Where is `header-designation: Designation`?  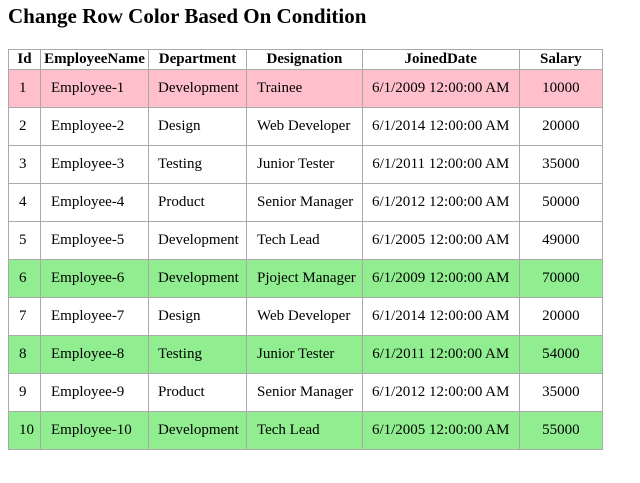
header-designation: Designation is located at coordinates (304, 59).